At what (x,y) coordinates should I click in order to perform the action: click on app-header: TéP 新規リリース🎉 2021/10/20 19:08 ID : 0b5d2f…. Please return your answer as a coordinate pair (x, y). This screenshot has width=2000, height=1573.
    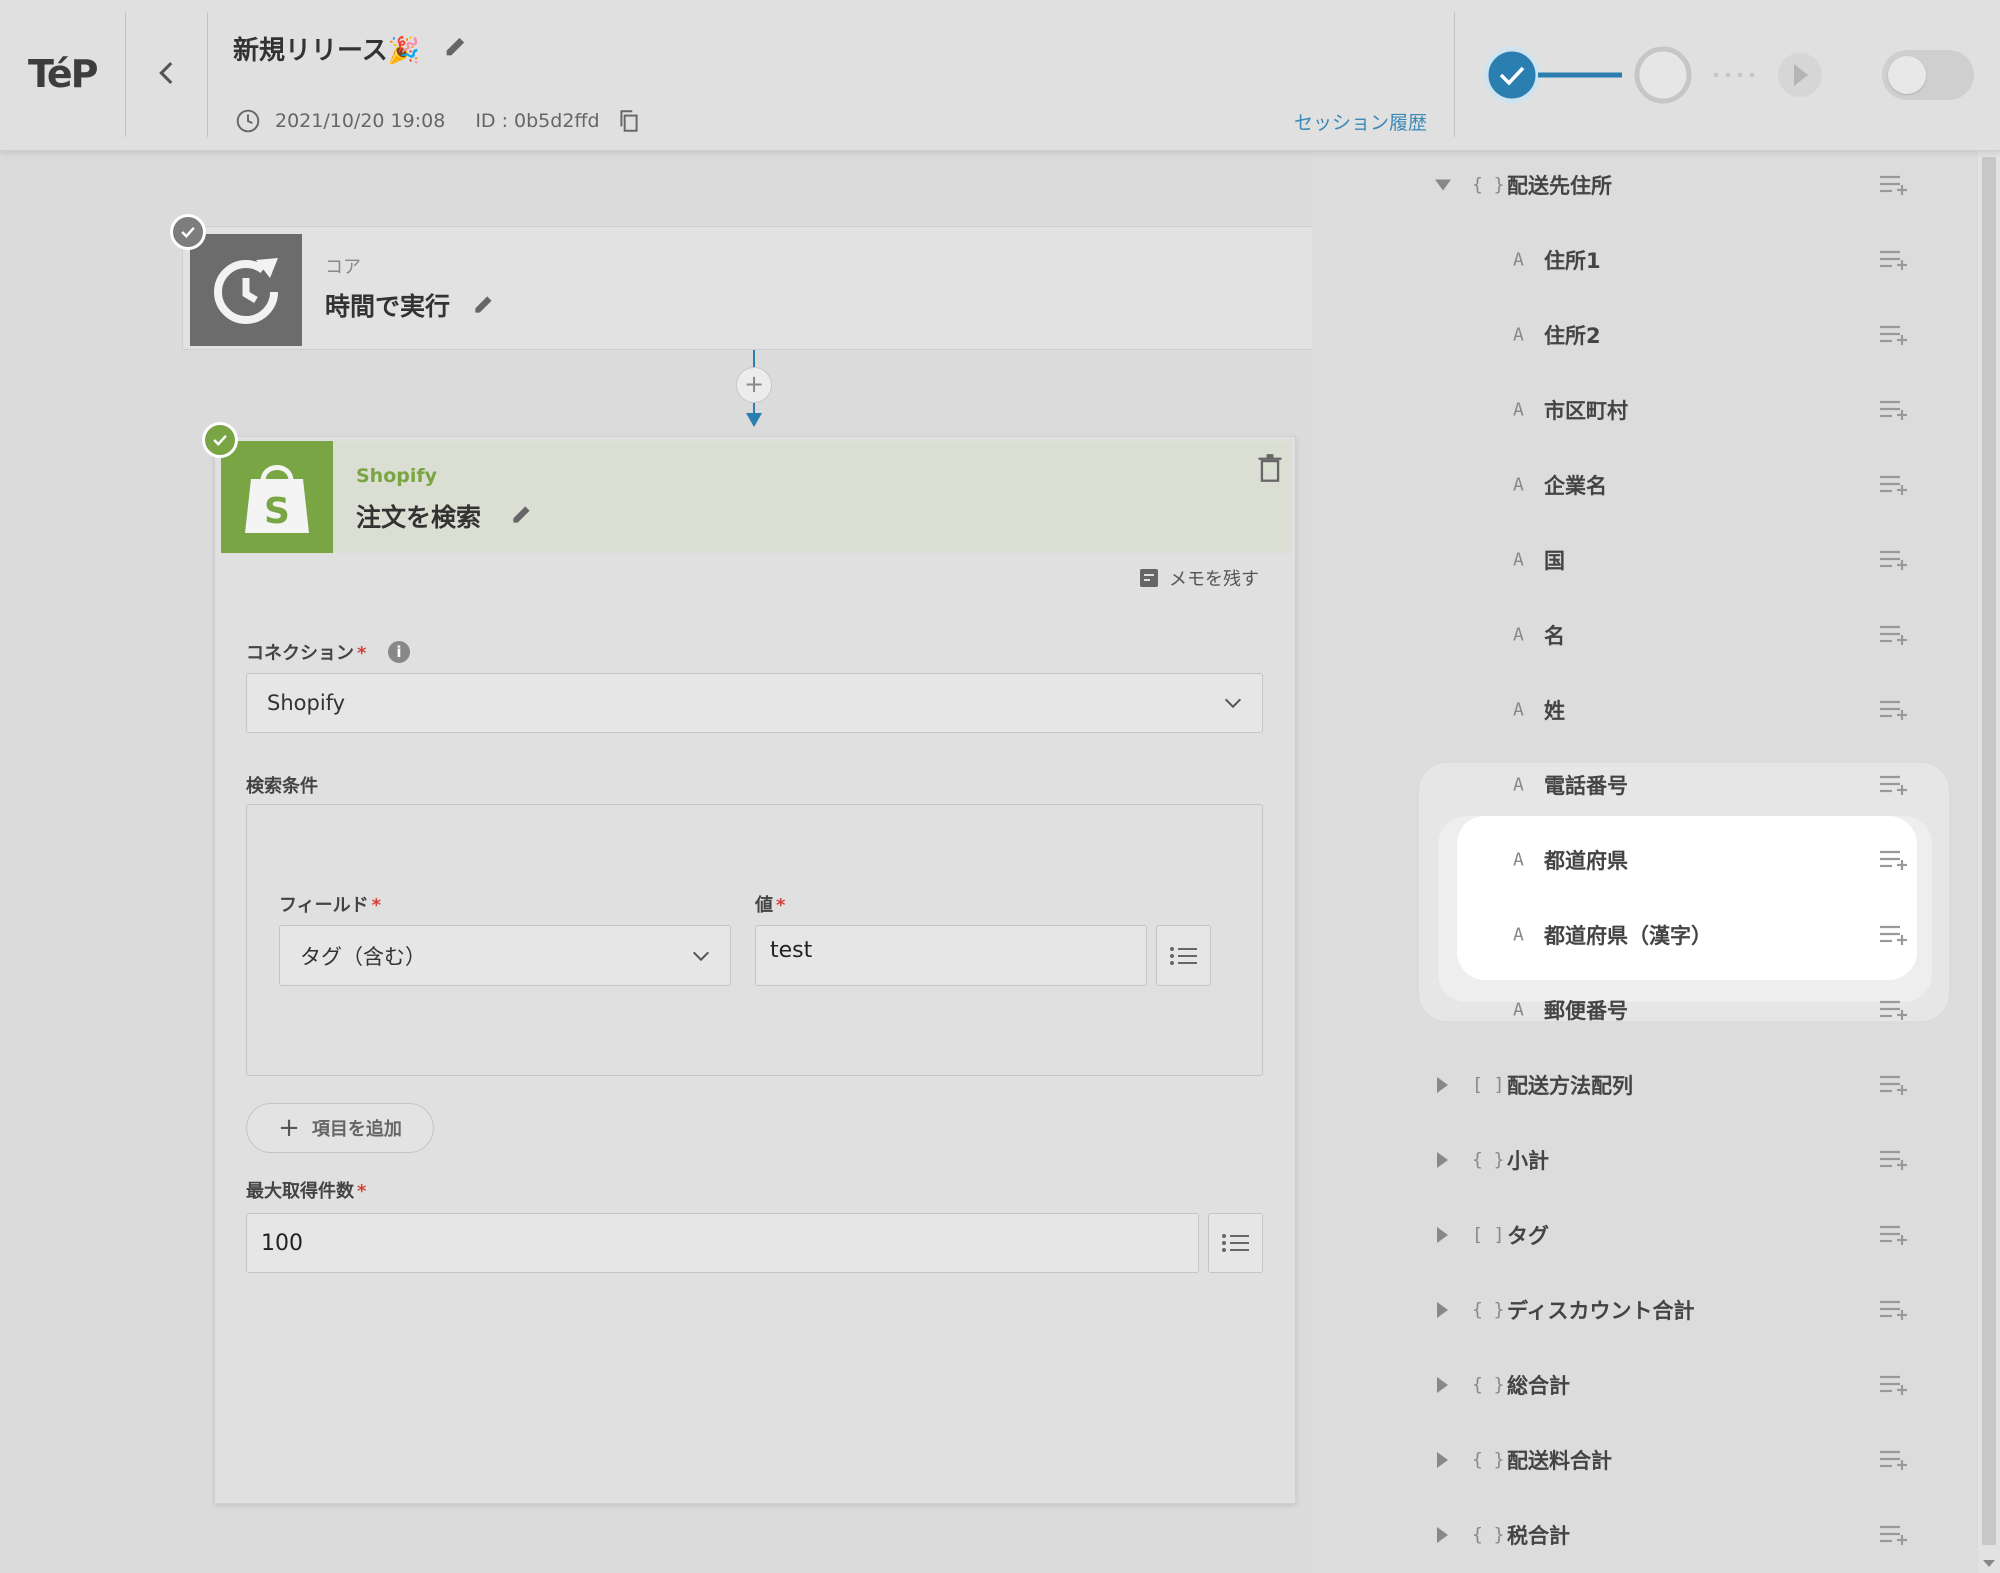
    Looking at the image, I should click on (1000, 75).